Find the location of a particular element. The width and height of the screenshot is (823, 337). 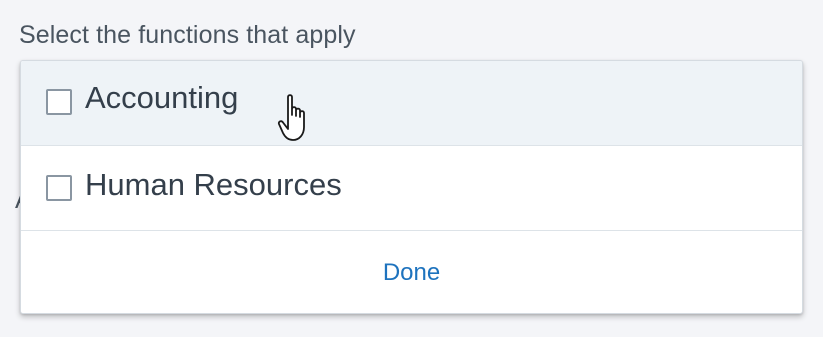

option-label-human-resources: Human Resources is located at coordinates (213, 184).